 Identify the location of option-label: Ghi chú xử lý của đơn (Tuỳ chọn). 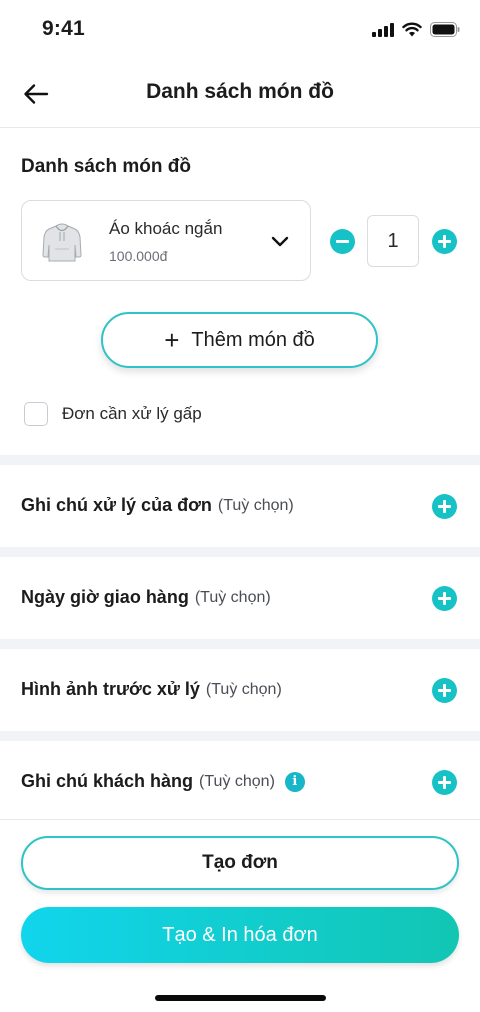
(157, 505).